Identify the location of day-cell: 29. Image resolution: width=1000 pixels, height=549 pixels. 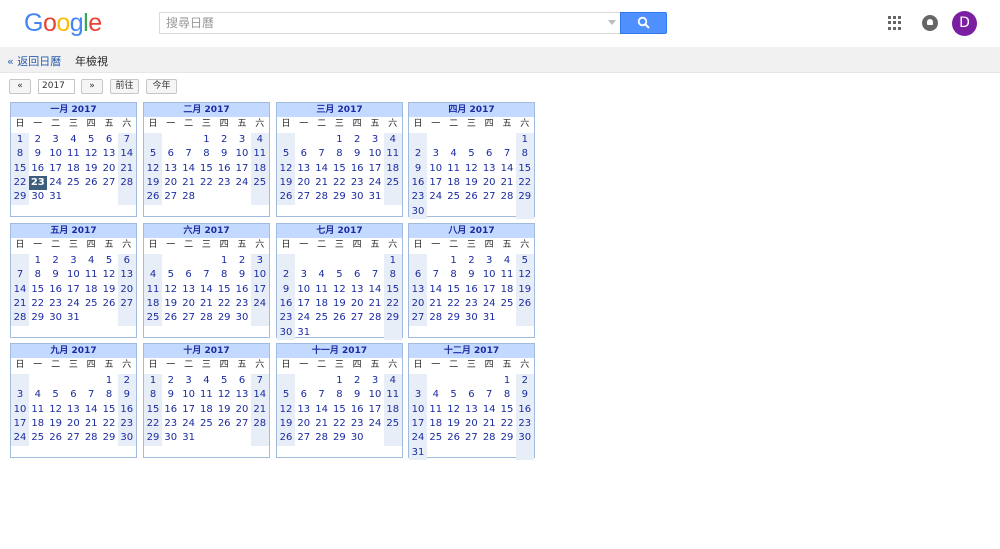
(454, 318).